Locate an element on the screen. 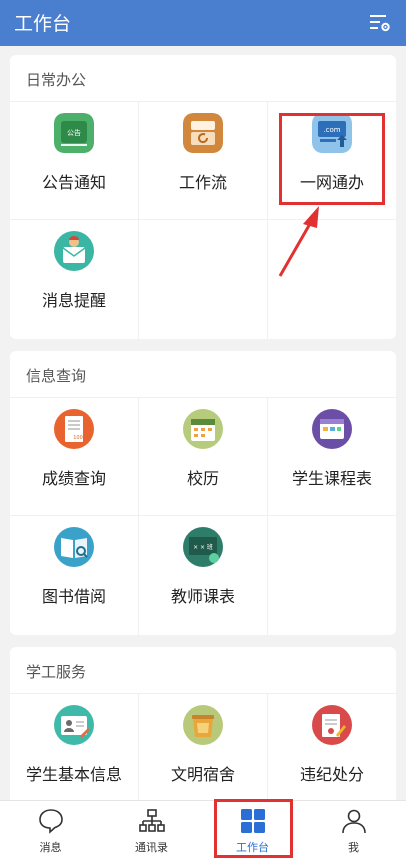 The height and width of the screenshot is (861, 406). app-label: 成绩查询 is located at coordinates (73, 478).